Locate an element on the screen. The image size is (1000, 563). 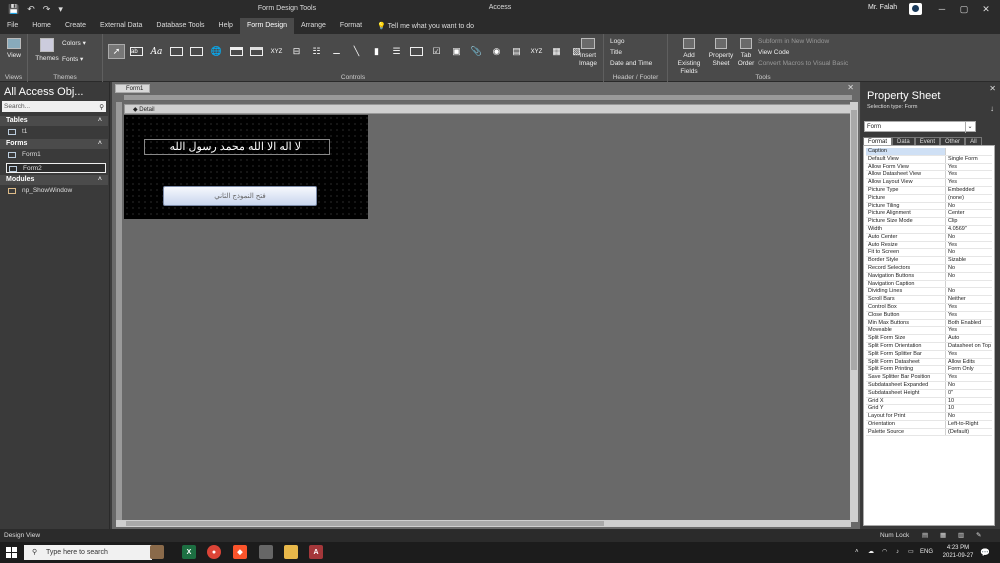
web-browser-control-icon is located at coordinates (236, 51).